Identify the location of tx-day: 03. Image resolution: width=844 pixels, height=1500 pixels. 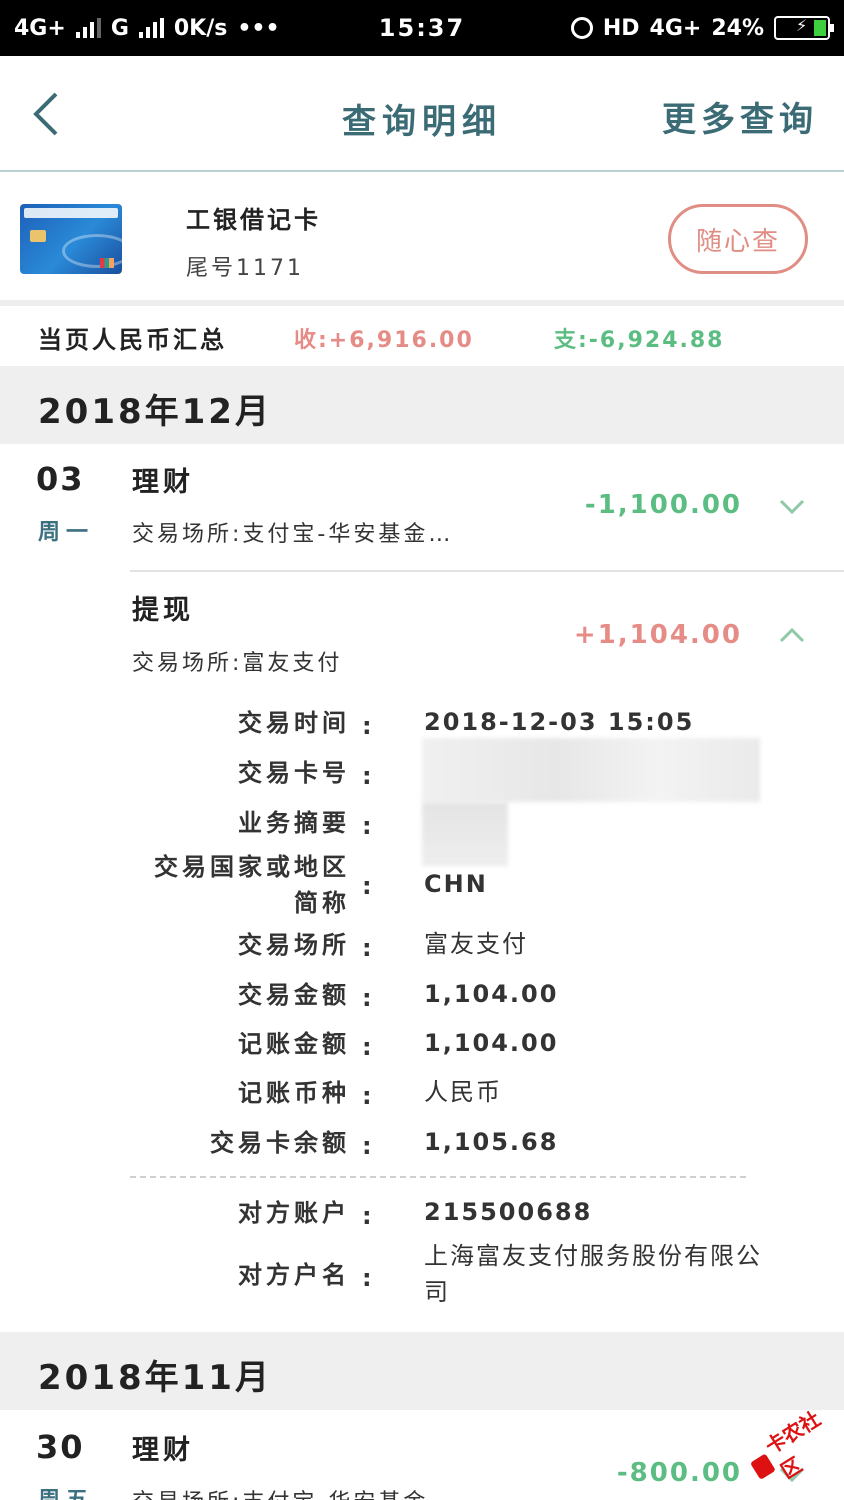
(60, 479).